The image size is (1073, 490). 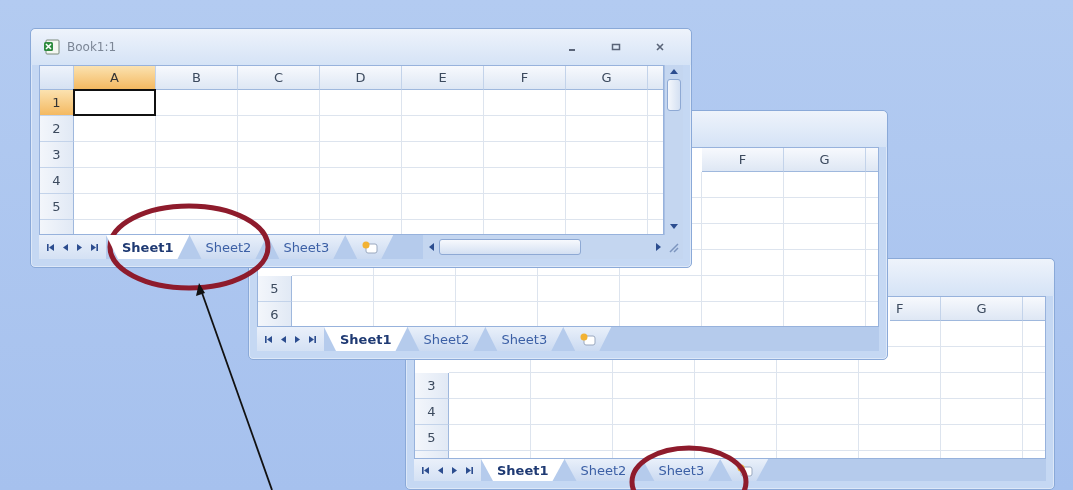 What do you see at coordinates (57, 103) in the screenshot?
I see `row-header: 1` at bounding box center [57, 103].